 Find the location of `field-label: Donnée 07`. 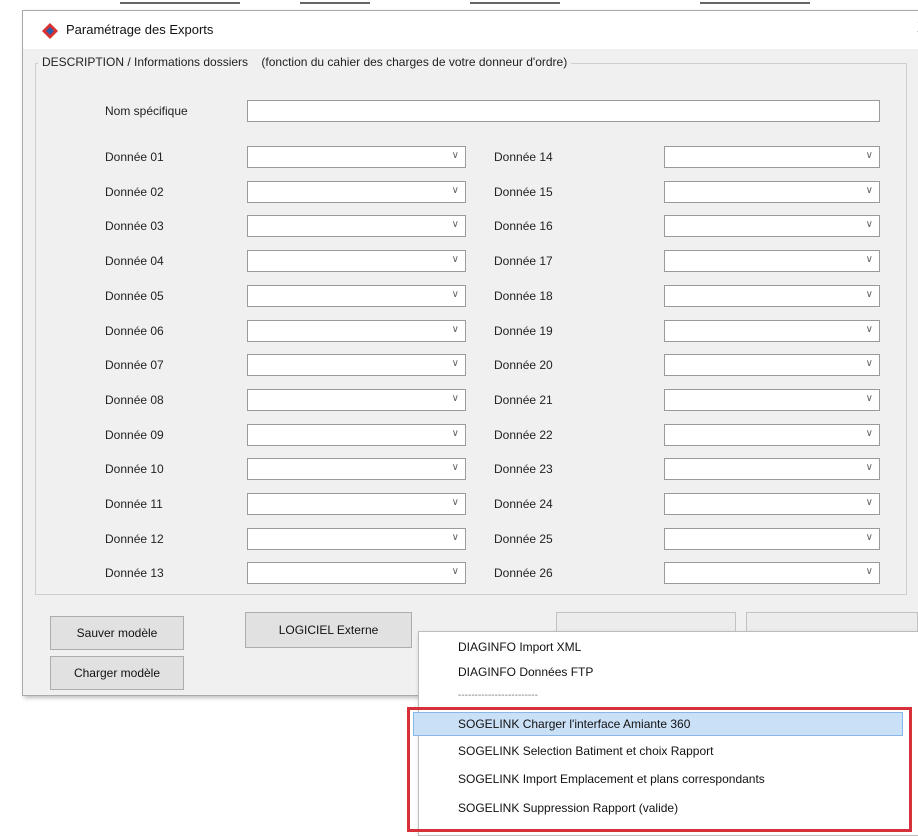

field-label: Donnée 07 is located at coordinates (134, 365).